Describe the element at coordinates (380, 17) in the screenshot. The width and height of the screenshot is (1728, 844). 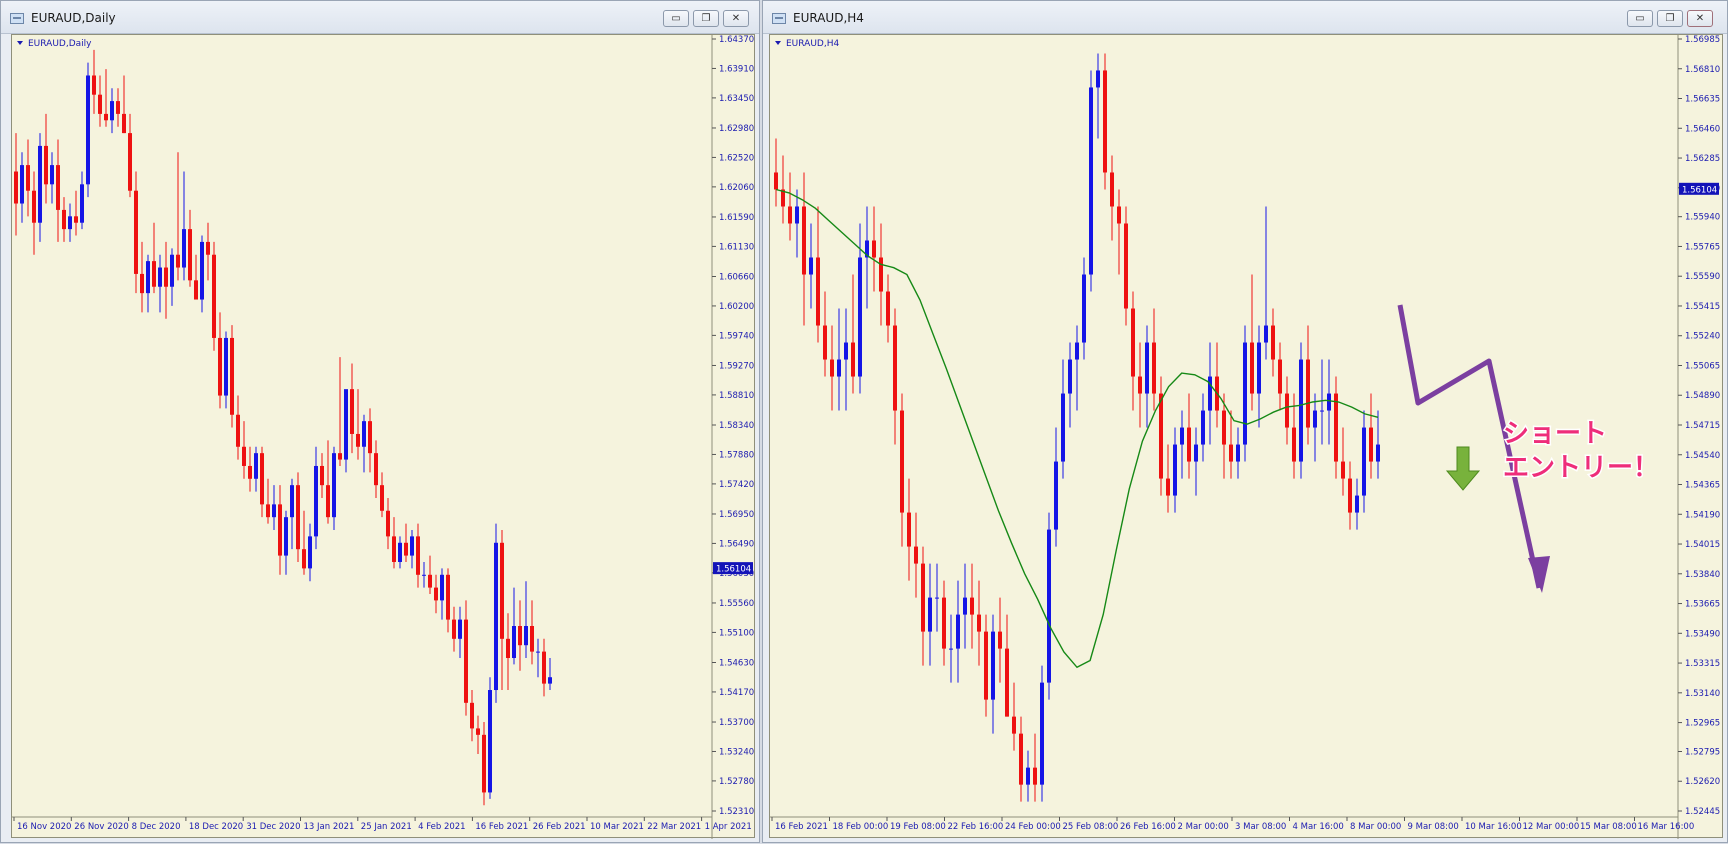
I see `daily-window-titlebar: EURAUD,Daily ▭ ❐ ✕` at that location.